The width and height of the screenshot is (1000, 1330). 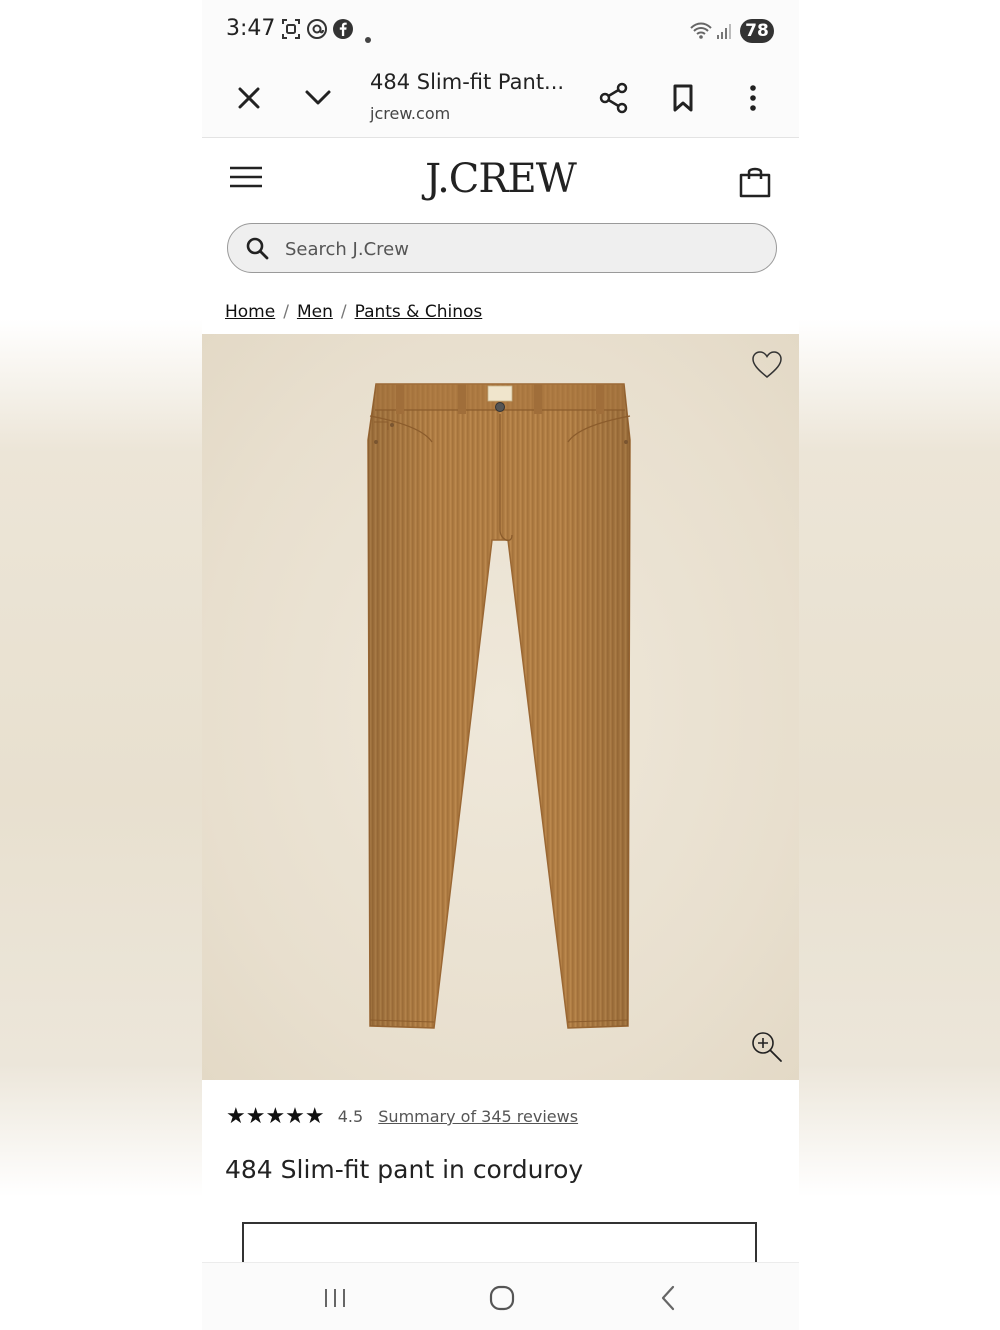 I want to click on site-header: J.CREW, so click(x=500, y=180).